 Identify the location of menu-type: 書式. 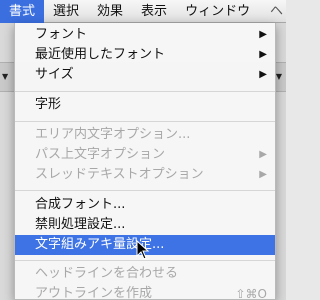
(22, 11).